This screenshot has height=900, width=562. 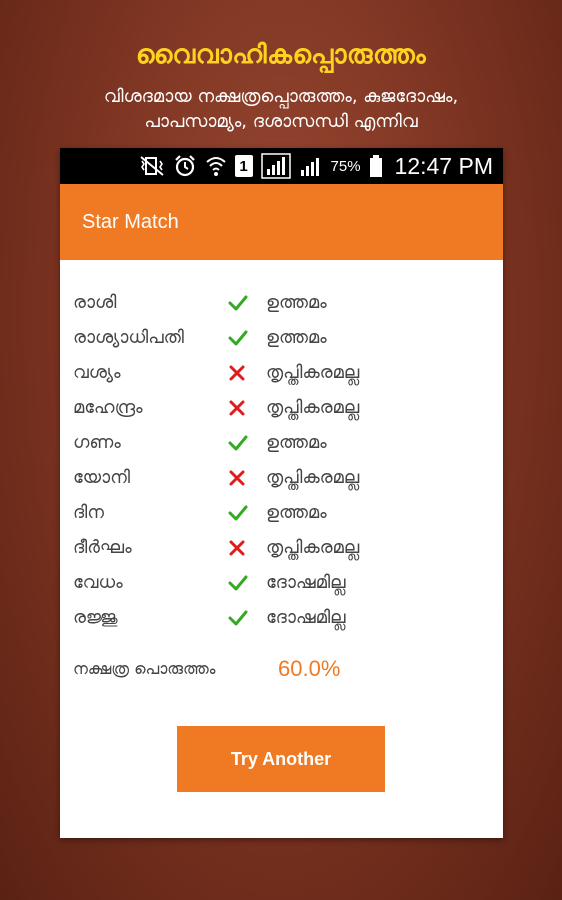 I want to click on match-percentage: നക്ഷത്ര പൊരുത്തം 60.0%, so click(x=206, y=669).